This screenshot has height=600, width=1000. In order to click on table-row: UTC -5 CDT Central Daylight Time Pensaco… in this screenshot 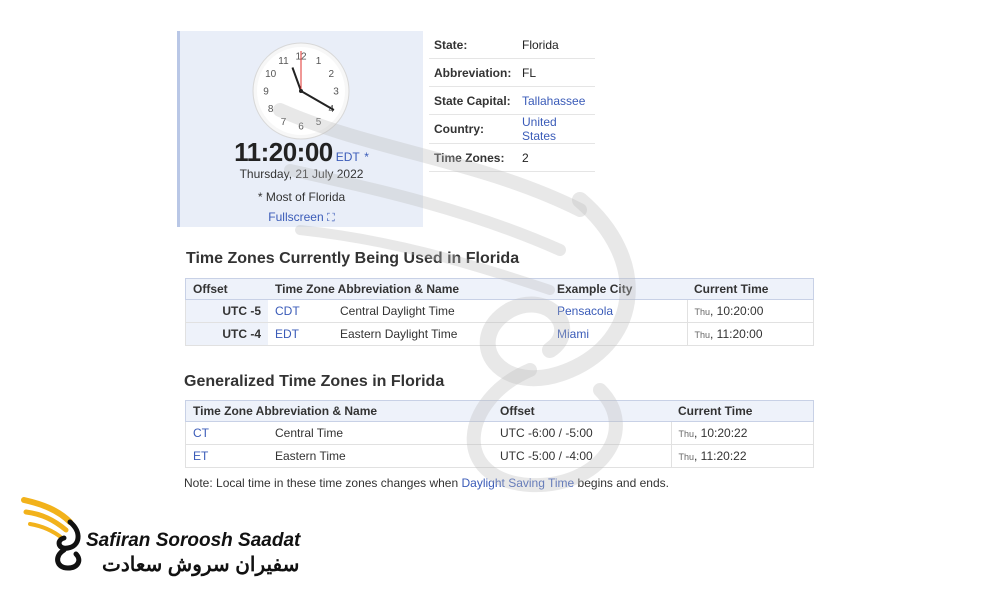, I will do `click(499, 311)`.